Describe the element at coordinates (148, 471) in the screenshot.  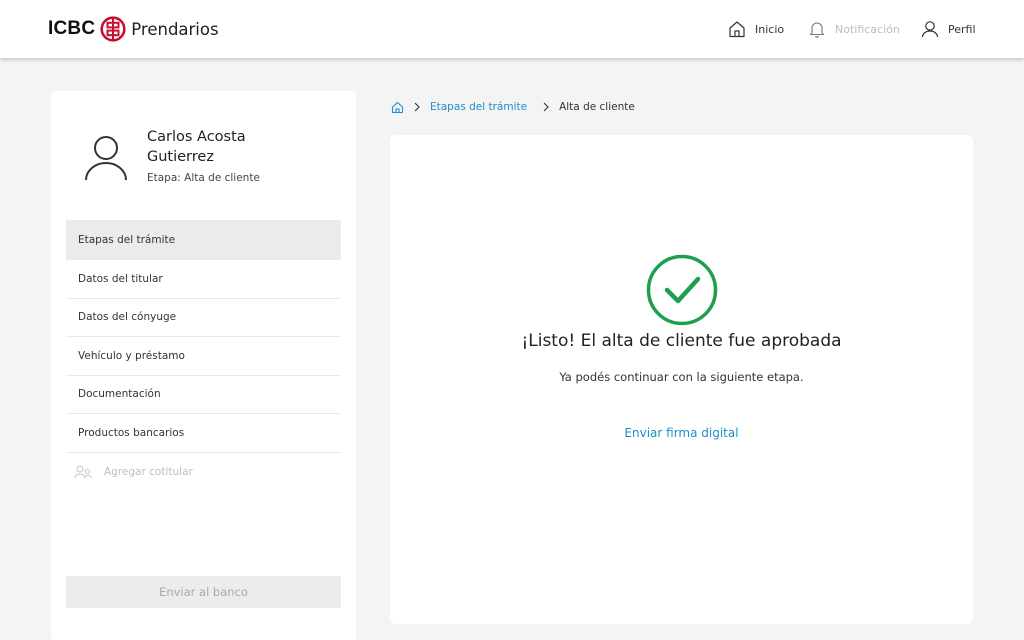
I see `sidebar-item-label: Agregar cotitular` at that location.